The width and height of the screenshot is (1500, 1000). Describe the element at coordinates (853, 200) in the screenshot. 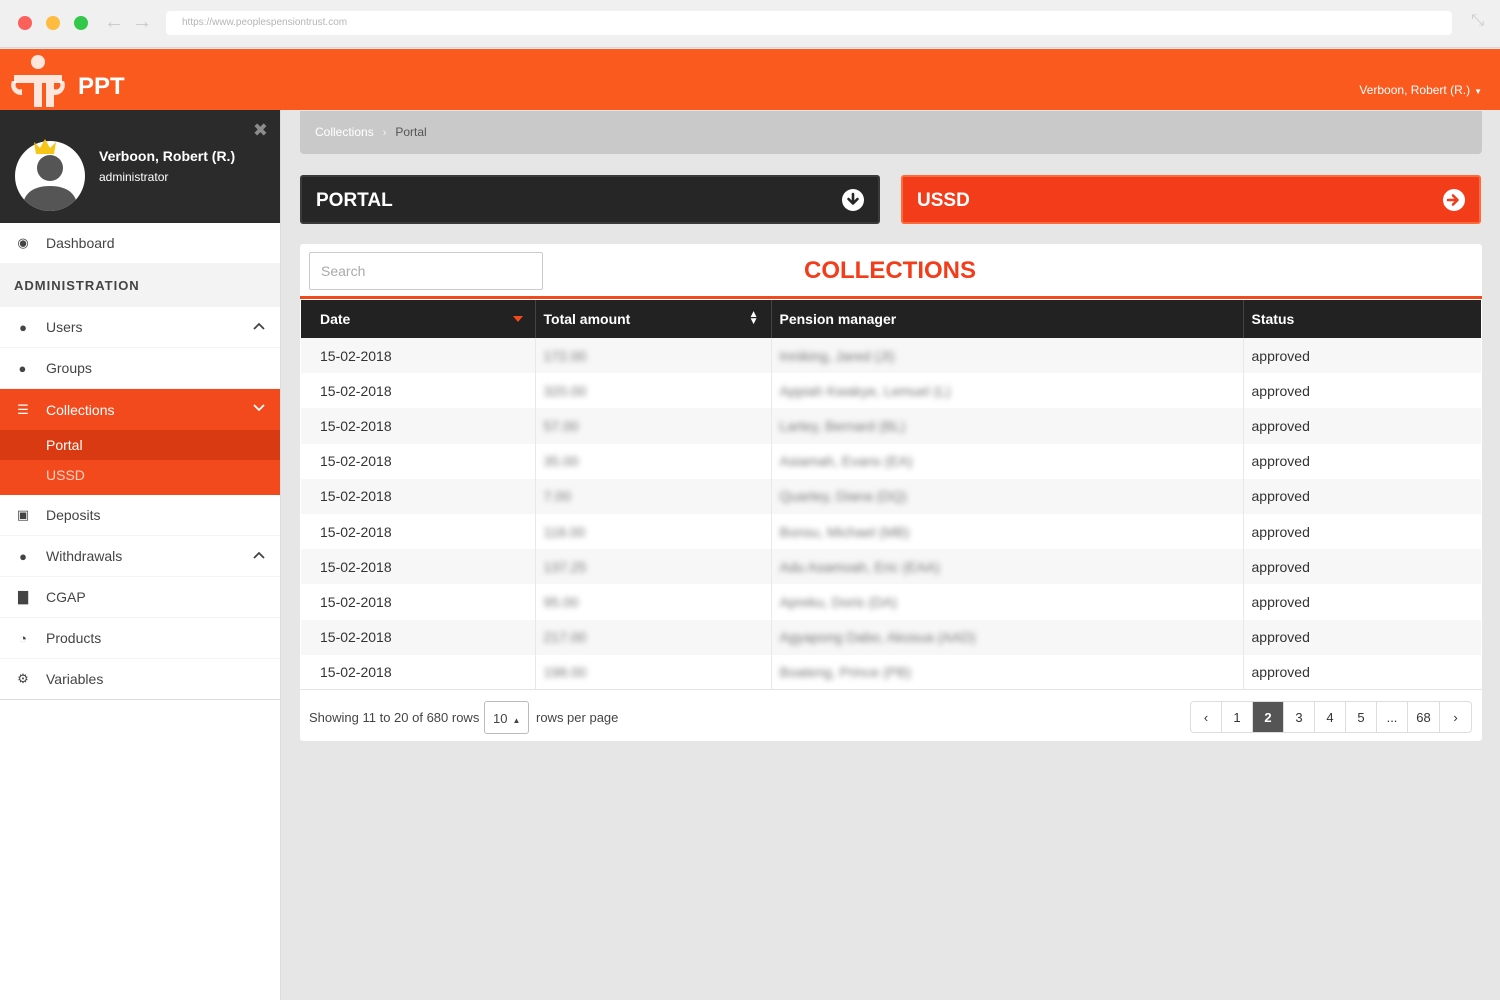

I see `arrow-circle-down-icon` at that location.